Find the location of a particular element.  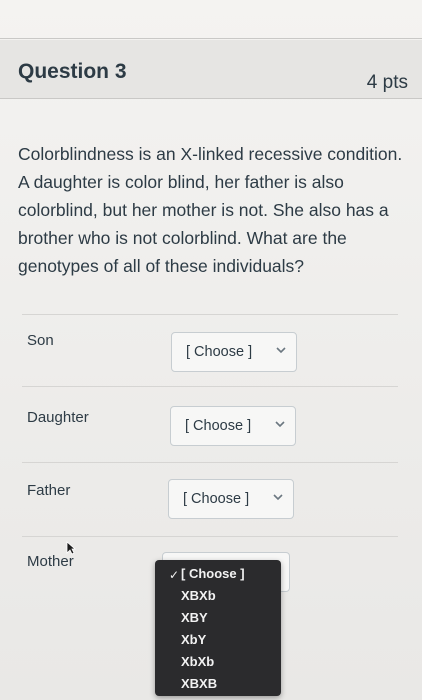

top-divider is located at coordinates (211, 38).